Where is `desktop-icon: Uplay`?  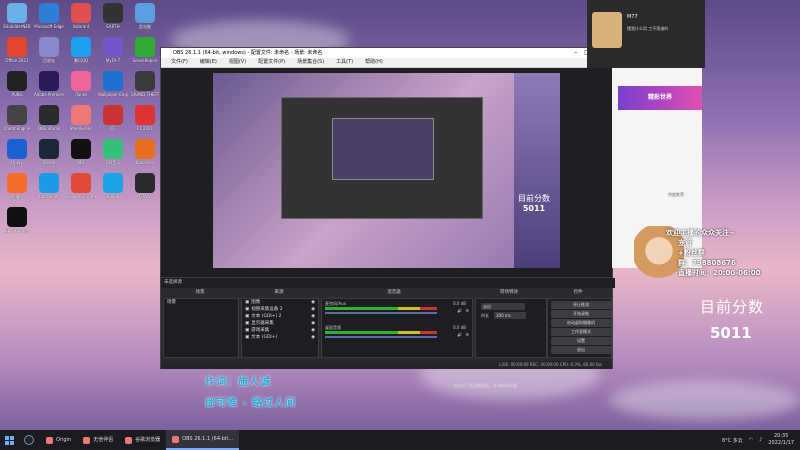 desktop-icon: Uplay is located at coordinates (17, 152).